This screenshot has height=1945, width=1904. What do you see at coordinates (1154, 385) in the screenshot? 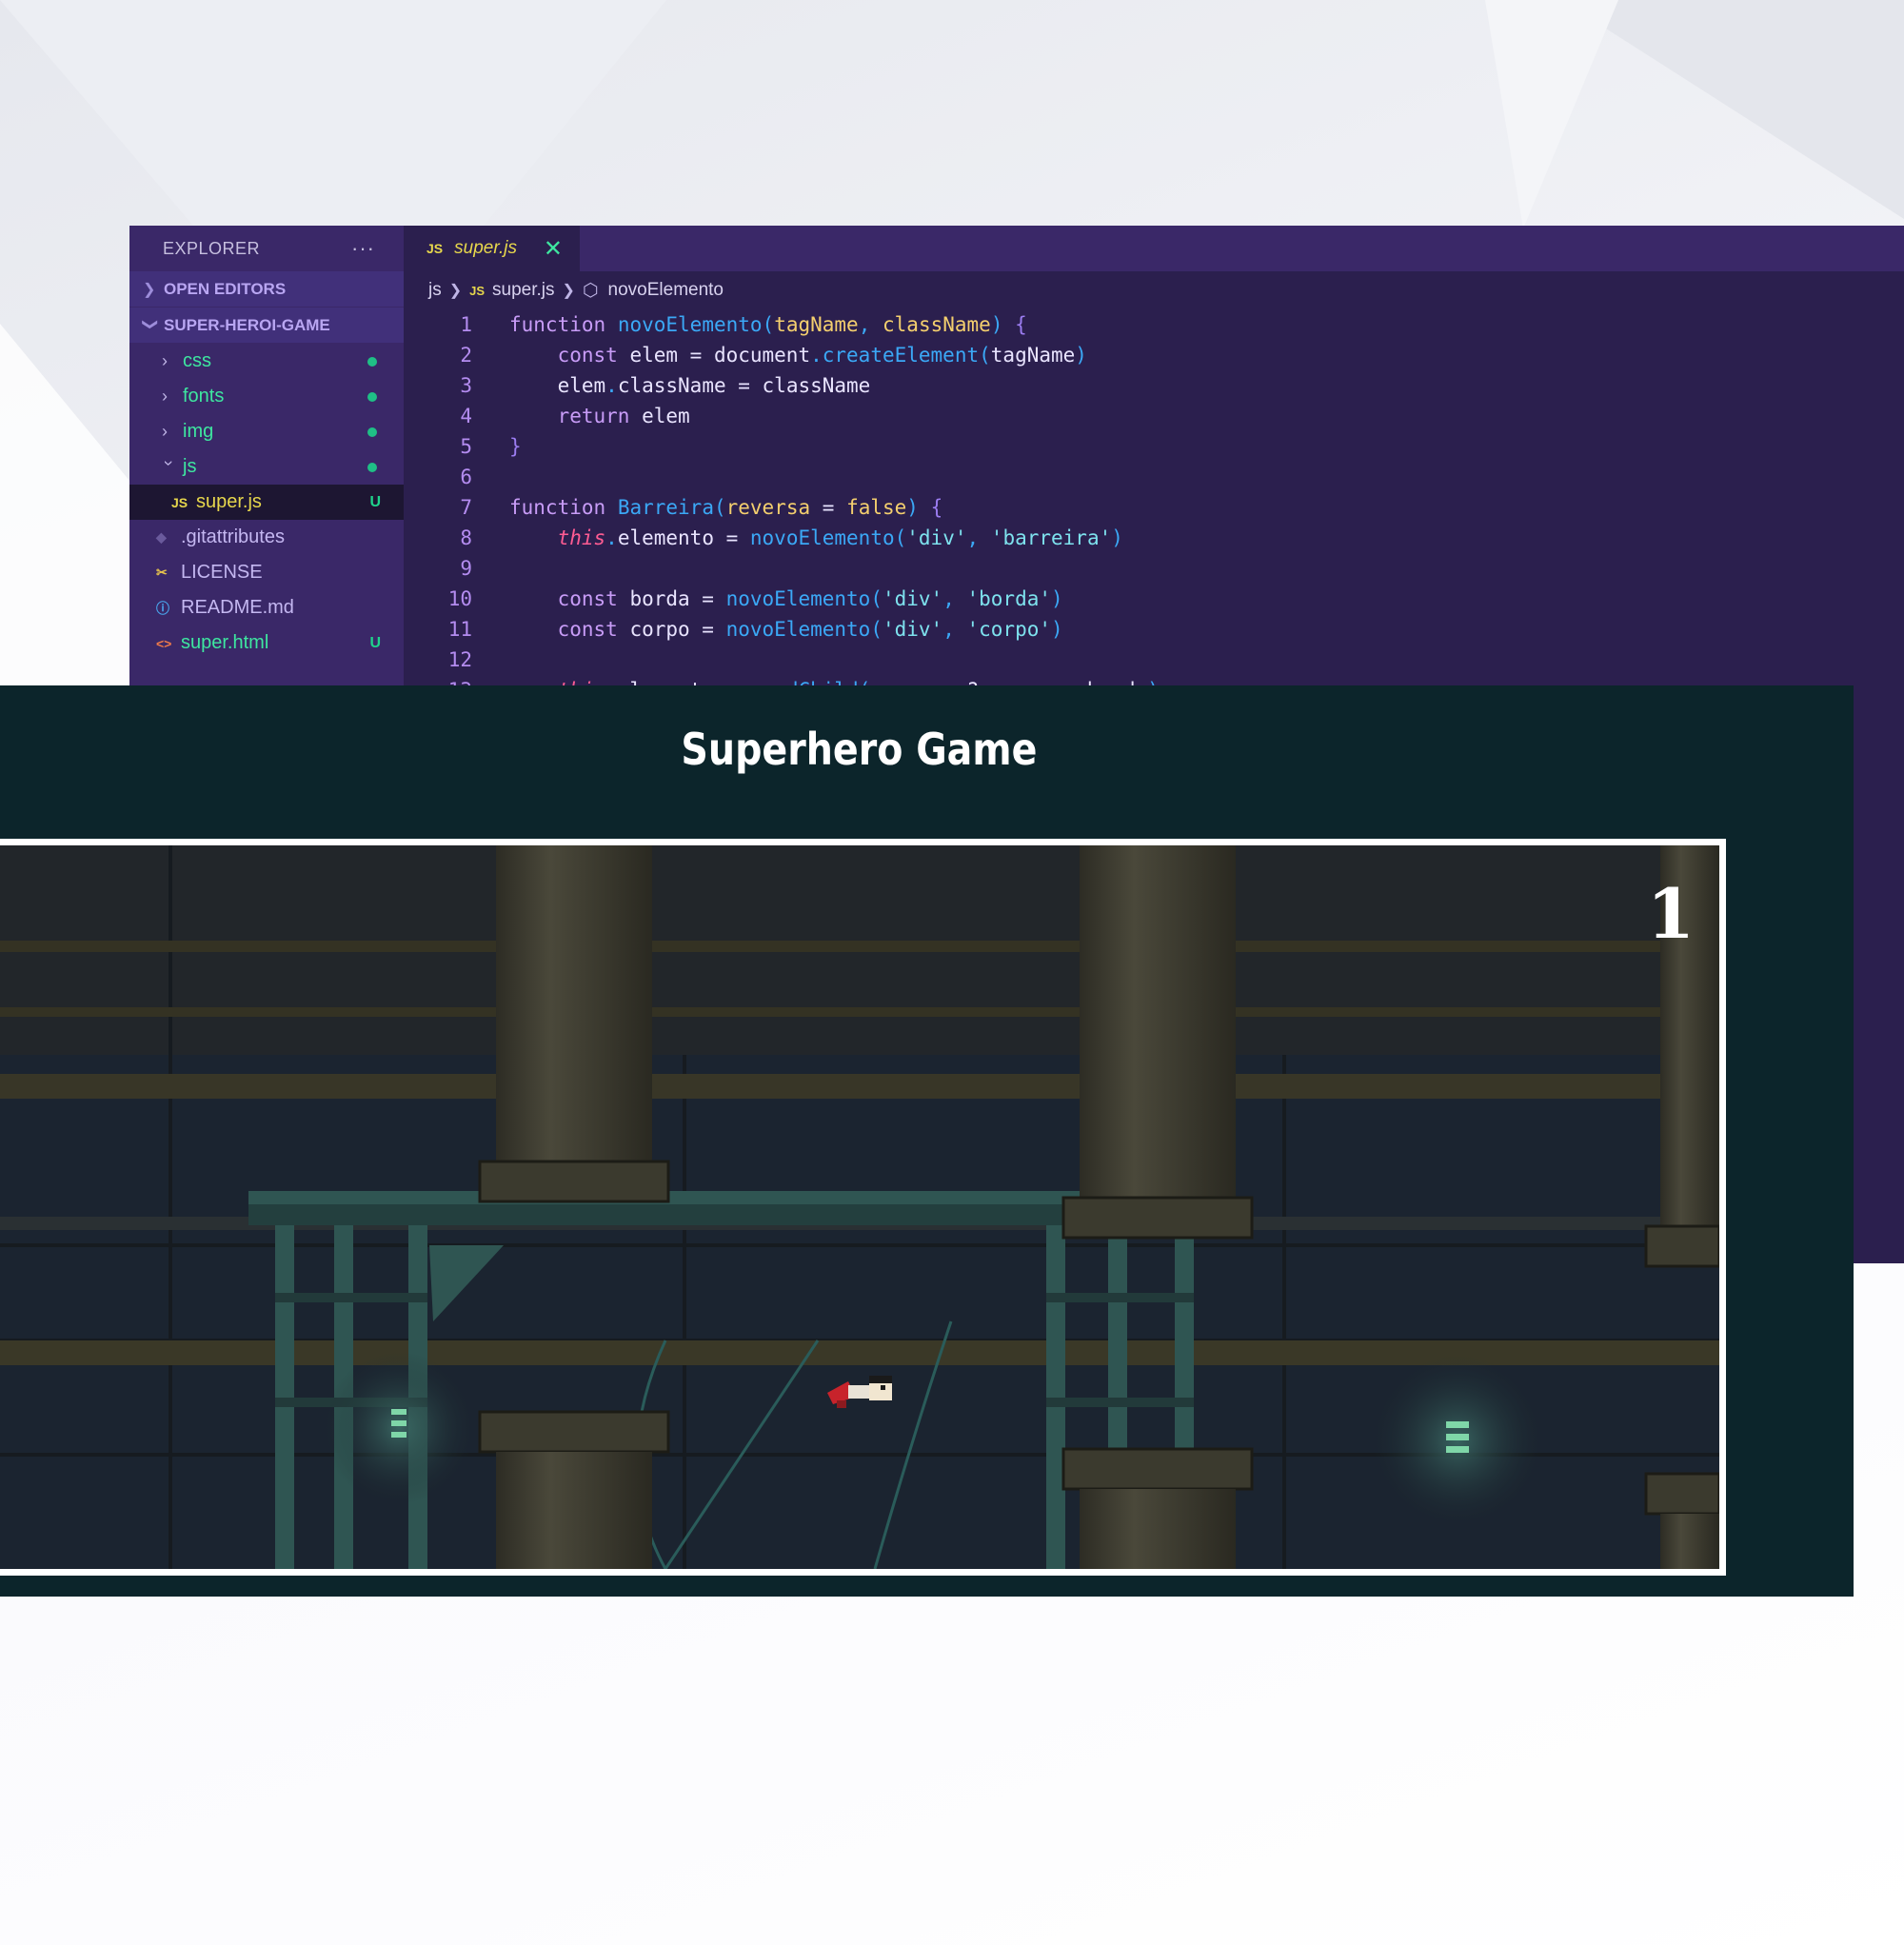
I see `code-line: 3 elem.className = className` at bounding box center [1154, 385].